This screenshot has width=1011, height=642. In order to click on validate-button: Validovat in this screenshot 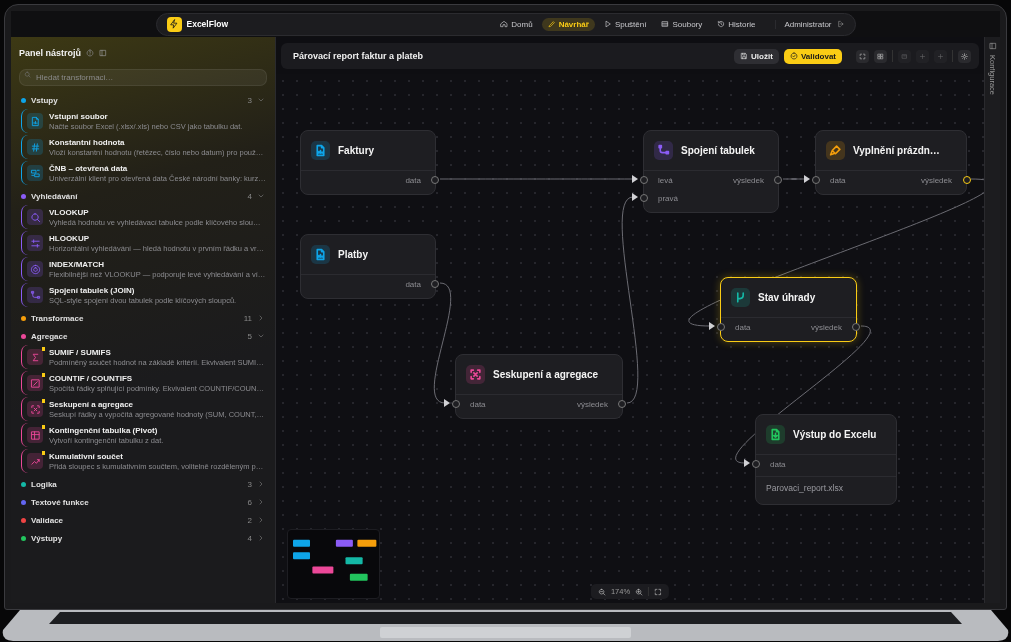, I will do `click(812, 56)`.